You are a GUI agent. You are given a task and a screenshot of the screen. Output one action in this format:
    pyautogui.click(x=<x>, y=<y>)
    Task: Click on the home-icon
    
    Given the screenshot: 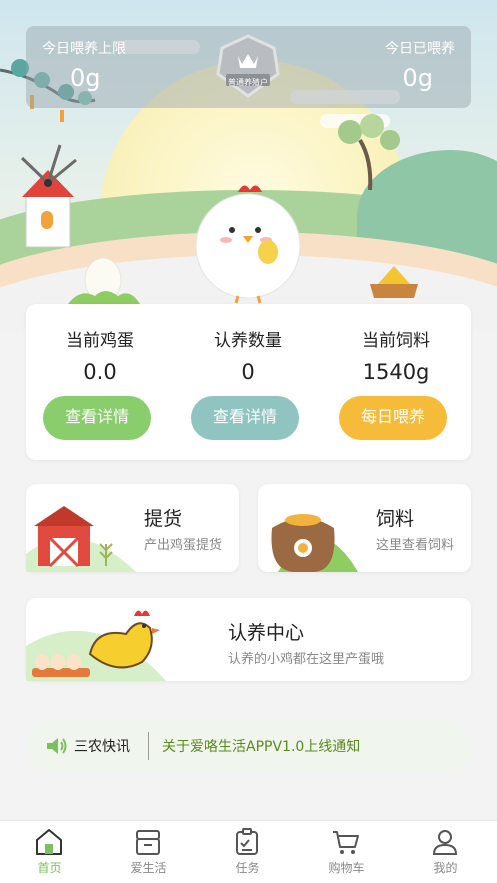 What is the action you would take?
    pyautogui.click(x=49, y=842)
    